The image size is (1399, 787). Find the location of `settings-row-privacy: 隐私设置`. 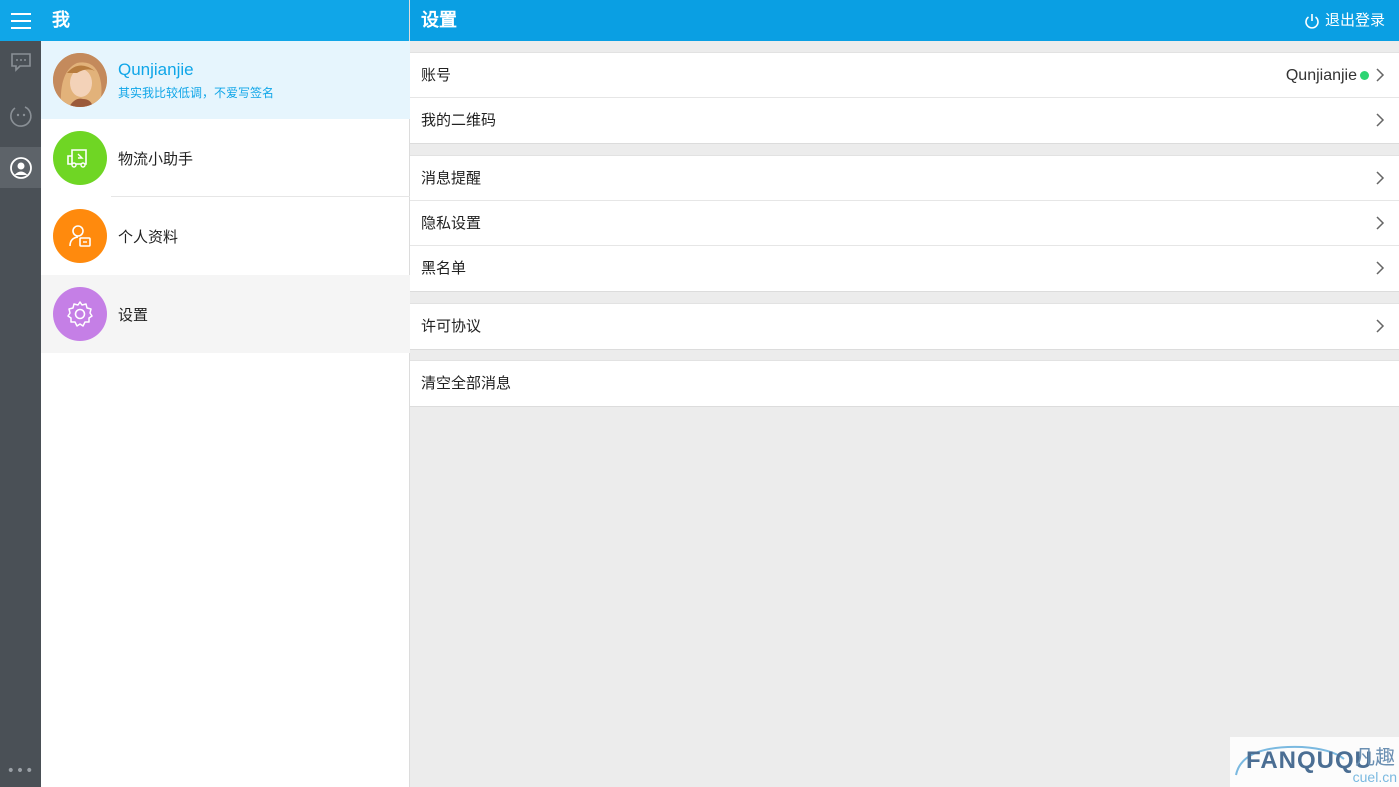

settings-row-privacy: 隐私设置 is located at coordinates (904, 223).